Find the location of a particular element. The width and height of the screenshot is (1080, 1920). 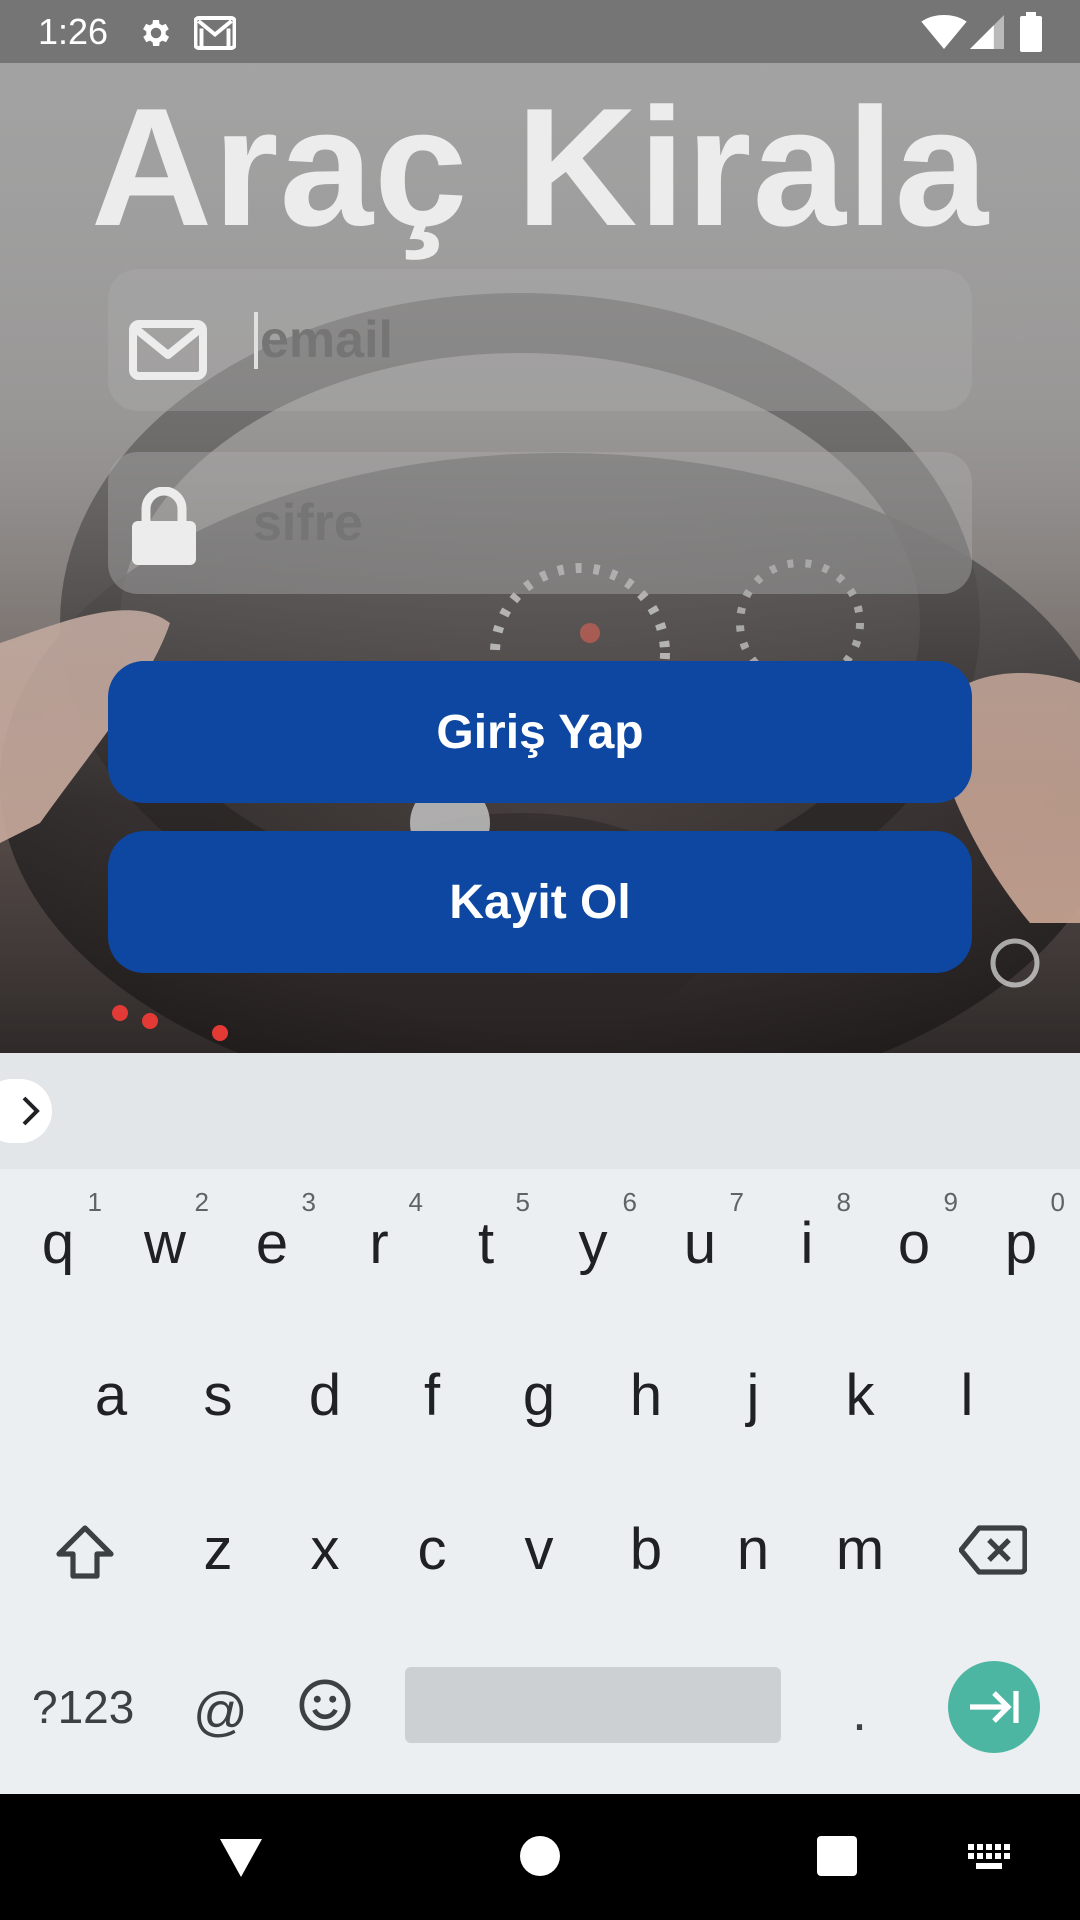

suggestion-strip is located at coordinates (540, 1111).